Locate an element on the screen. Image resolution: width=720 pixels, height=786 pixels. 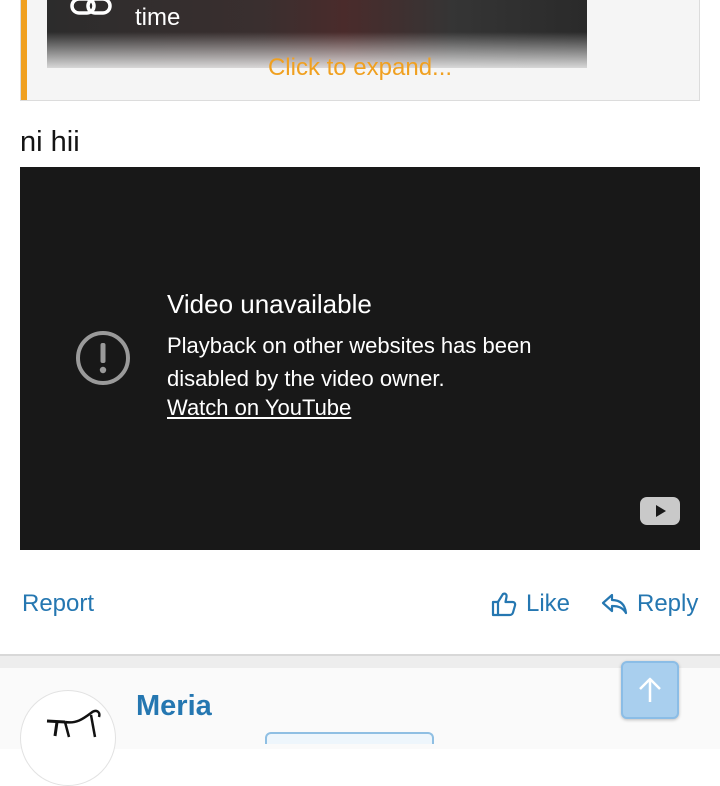
arrow-up-icon is located at coordinates (650, 689).